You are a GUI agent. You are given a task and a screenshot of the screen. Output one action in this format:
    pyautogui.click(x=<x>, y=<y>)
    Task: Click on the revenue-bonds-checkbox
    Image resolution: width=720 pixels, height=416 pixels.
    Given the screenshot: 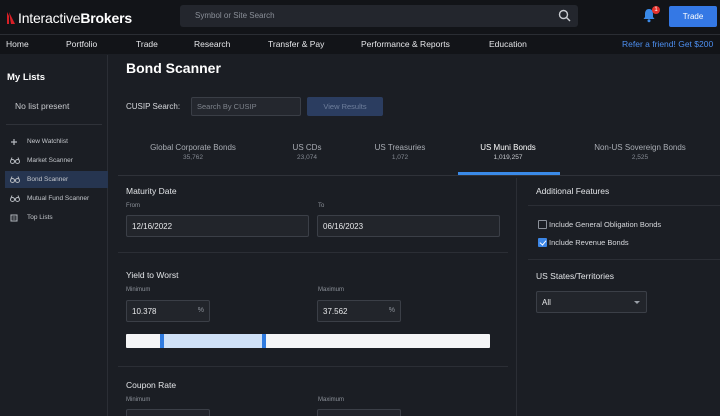 What is the action you would take?
    pyautogui.click(x=542, y=242)
    